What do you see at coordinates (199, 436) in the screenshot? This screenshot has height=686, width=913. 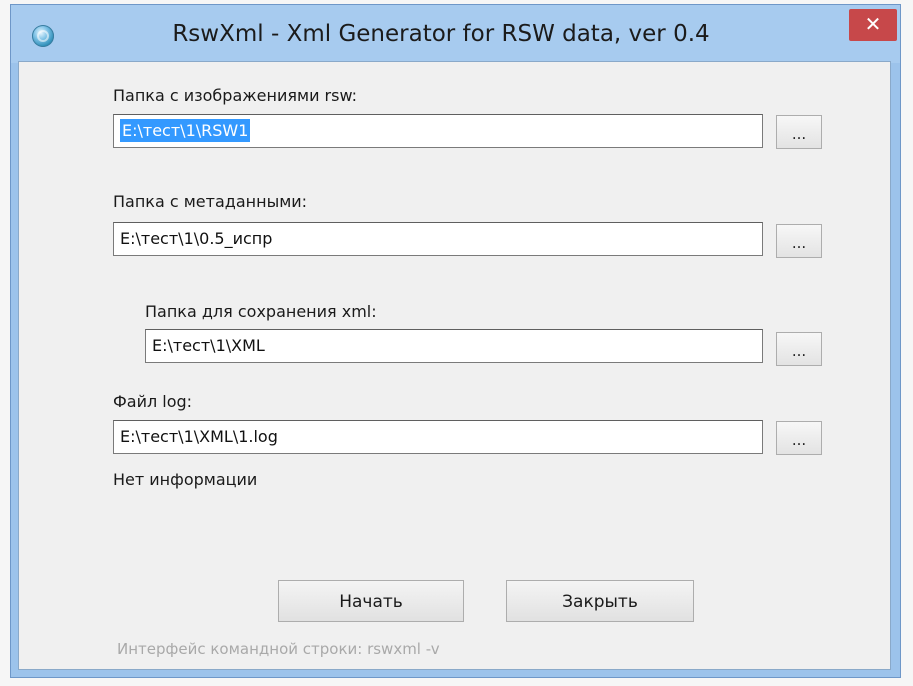 I see `log-file-value: E:\тест\1\XML\1.log` at bounding box center [199, 436].